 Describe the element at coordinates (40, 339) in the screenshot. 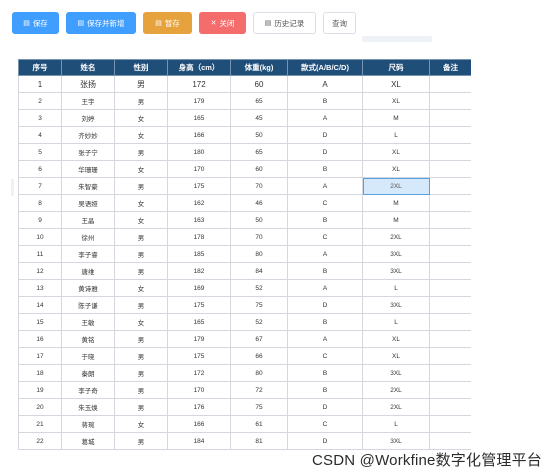

I see `table-cell: 16` at that location.